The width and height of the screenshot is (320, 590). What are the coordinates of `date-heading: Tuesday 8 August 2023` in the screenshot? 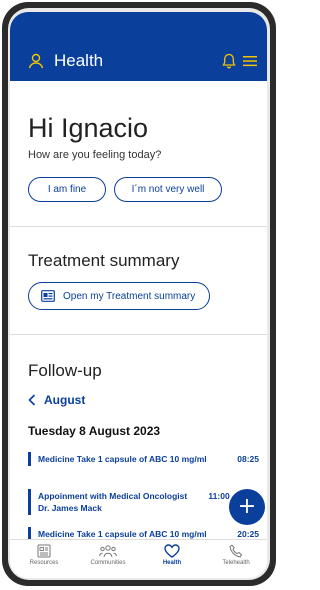 It's located at (94, 431).